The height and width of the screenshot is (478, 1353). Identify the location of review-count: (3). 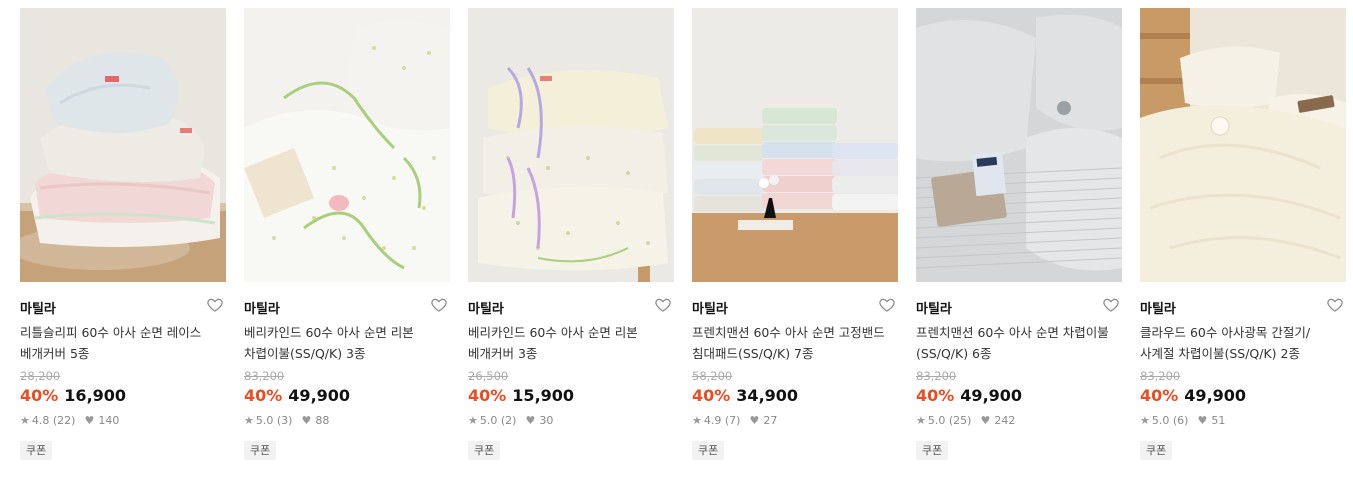
(284, 420).